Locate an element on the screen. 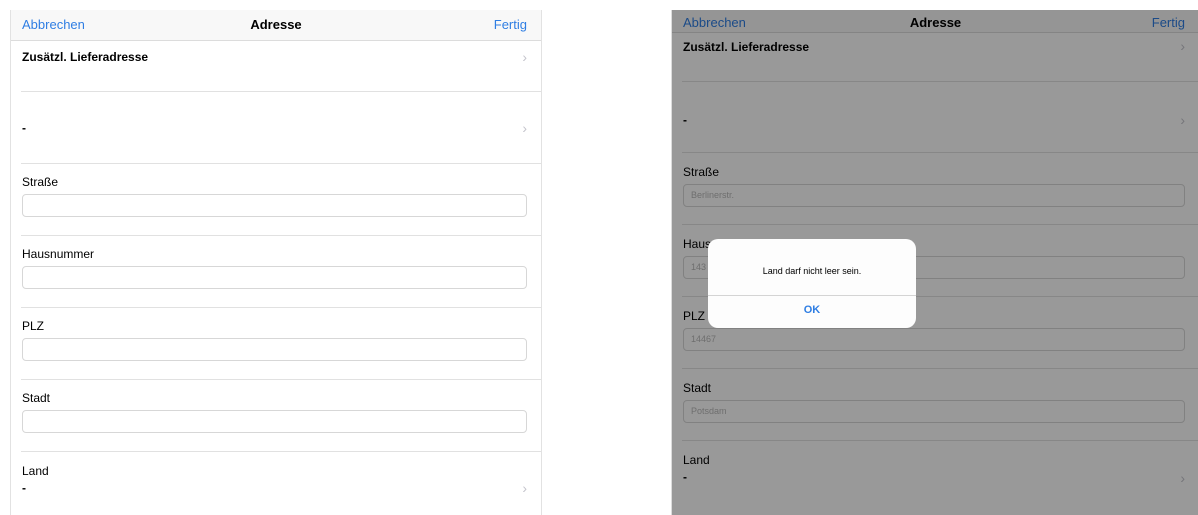  address-select-value: - is located at coordinates (24, 128).